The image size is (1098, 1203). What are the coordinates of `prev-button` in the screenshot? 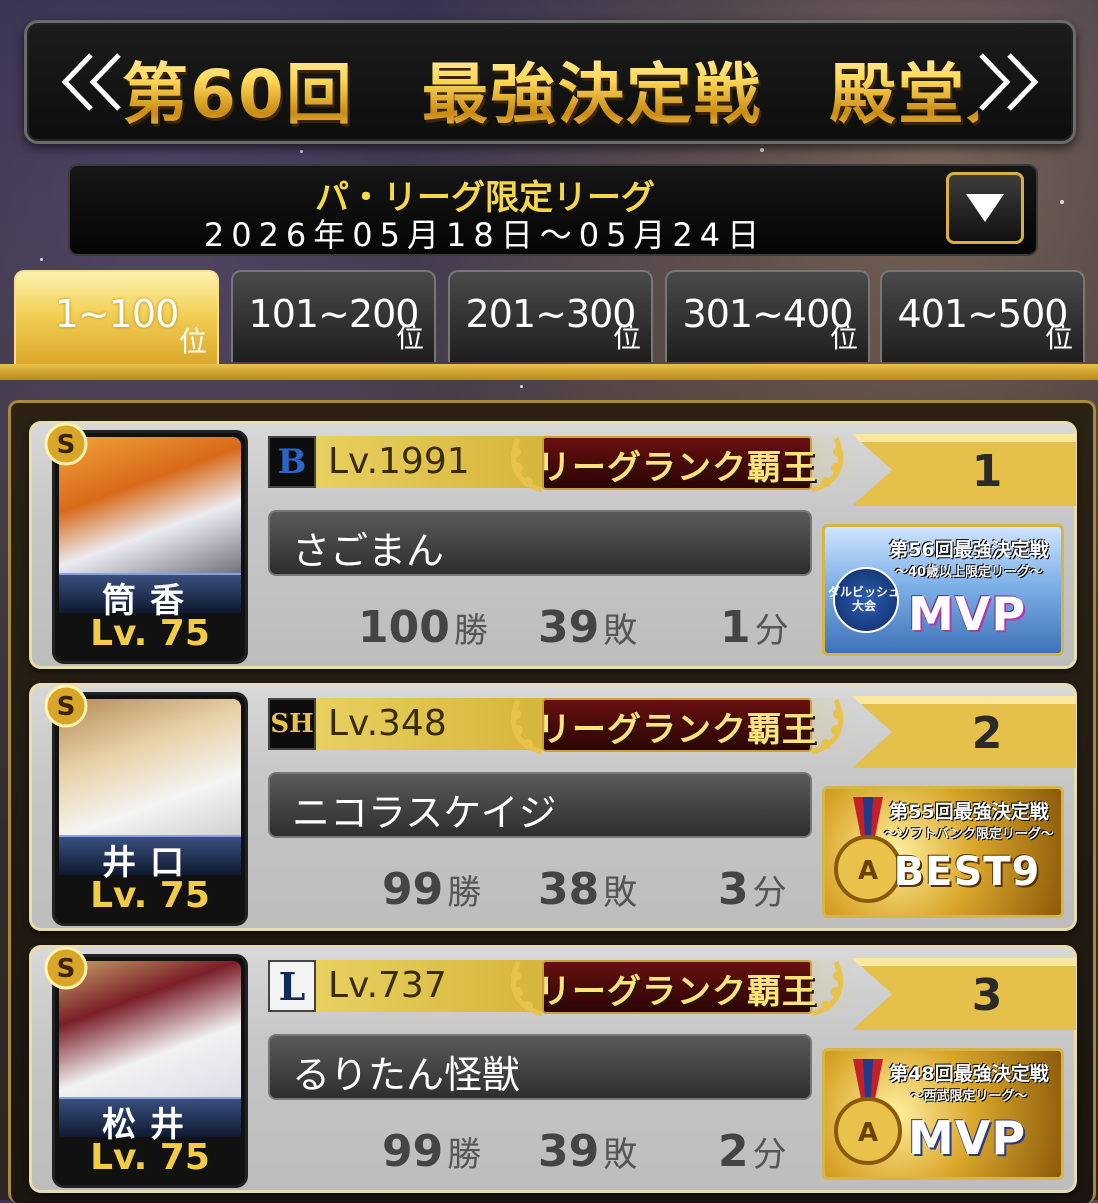 It's located at (92, 82).